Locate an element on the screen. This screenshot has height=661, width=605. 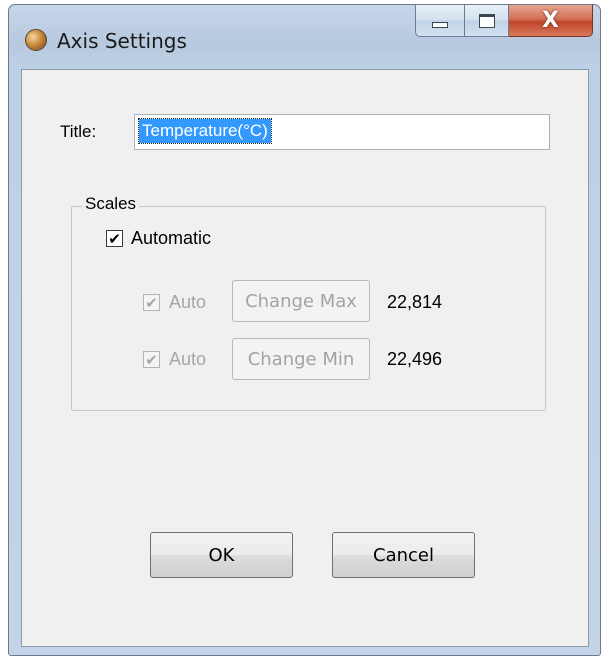
title-bar: Axis Settings X is located at coordinates (304, 38).